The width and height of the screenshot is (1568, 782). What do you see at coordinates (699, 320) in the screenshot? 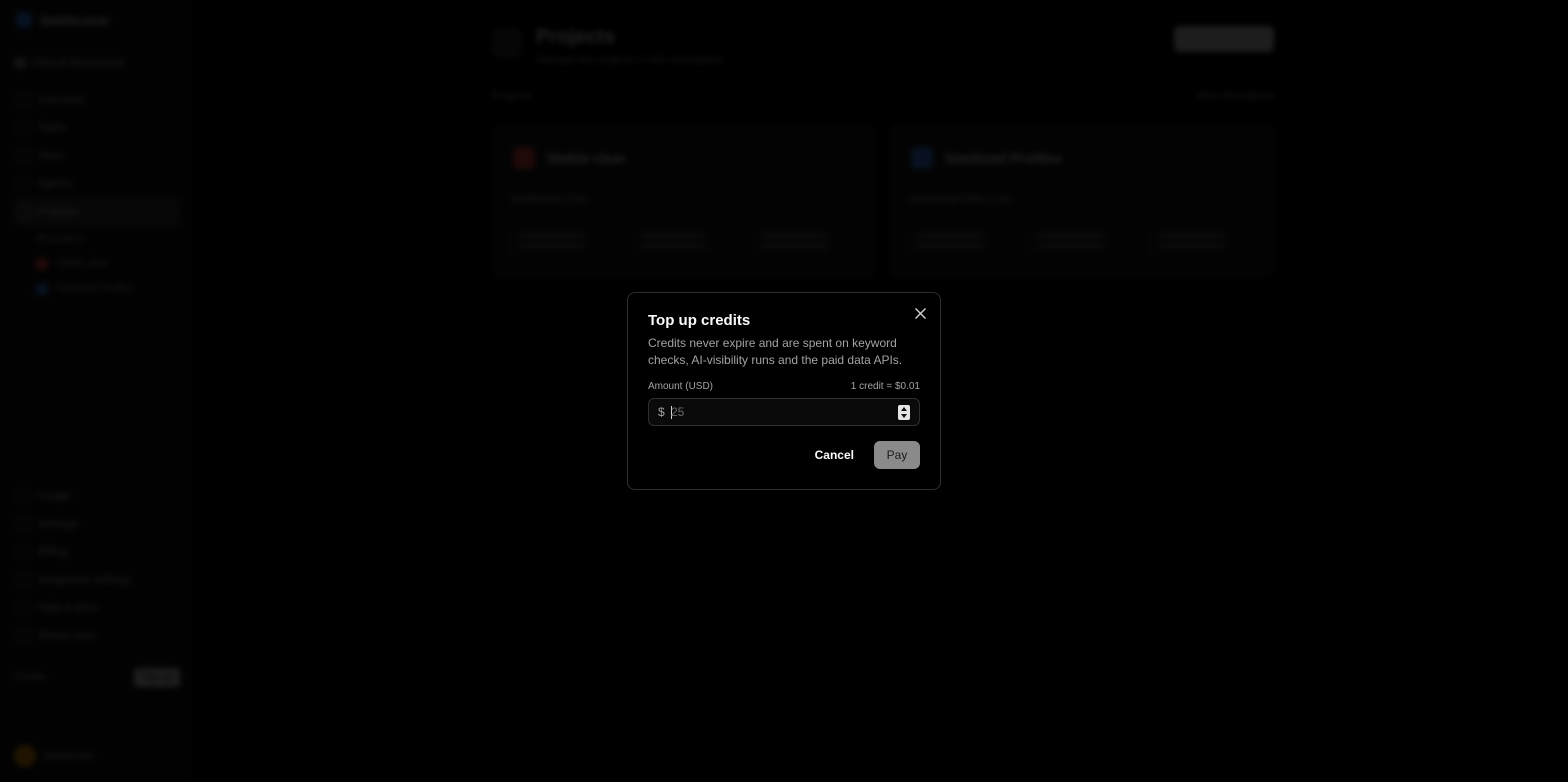
I see `dialog-title: Top up credits` at bounding box center [699, 320].